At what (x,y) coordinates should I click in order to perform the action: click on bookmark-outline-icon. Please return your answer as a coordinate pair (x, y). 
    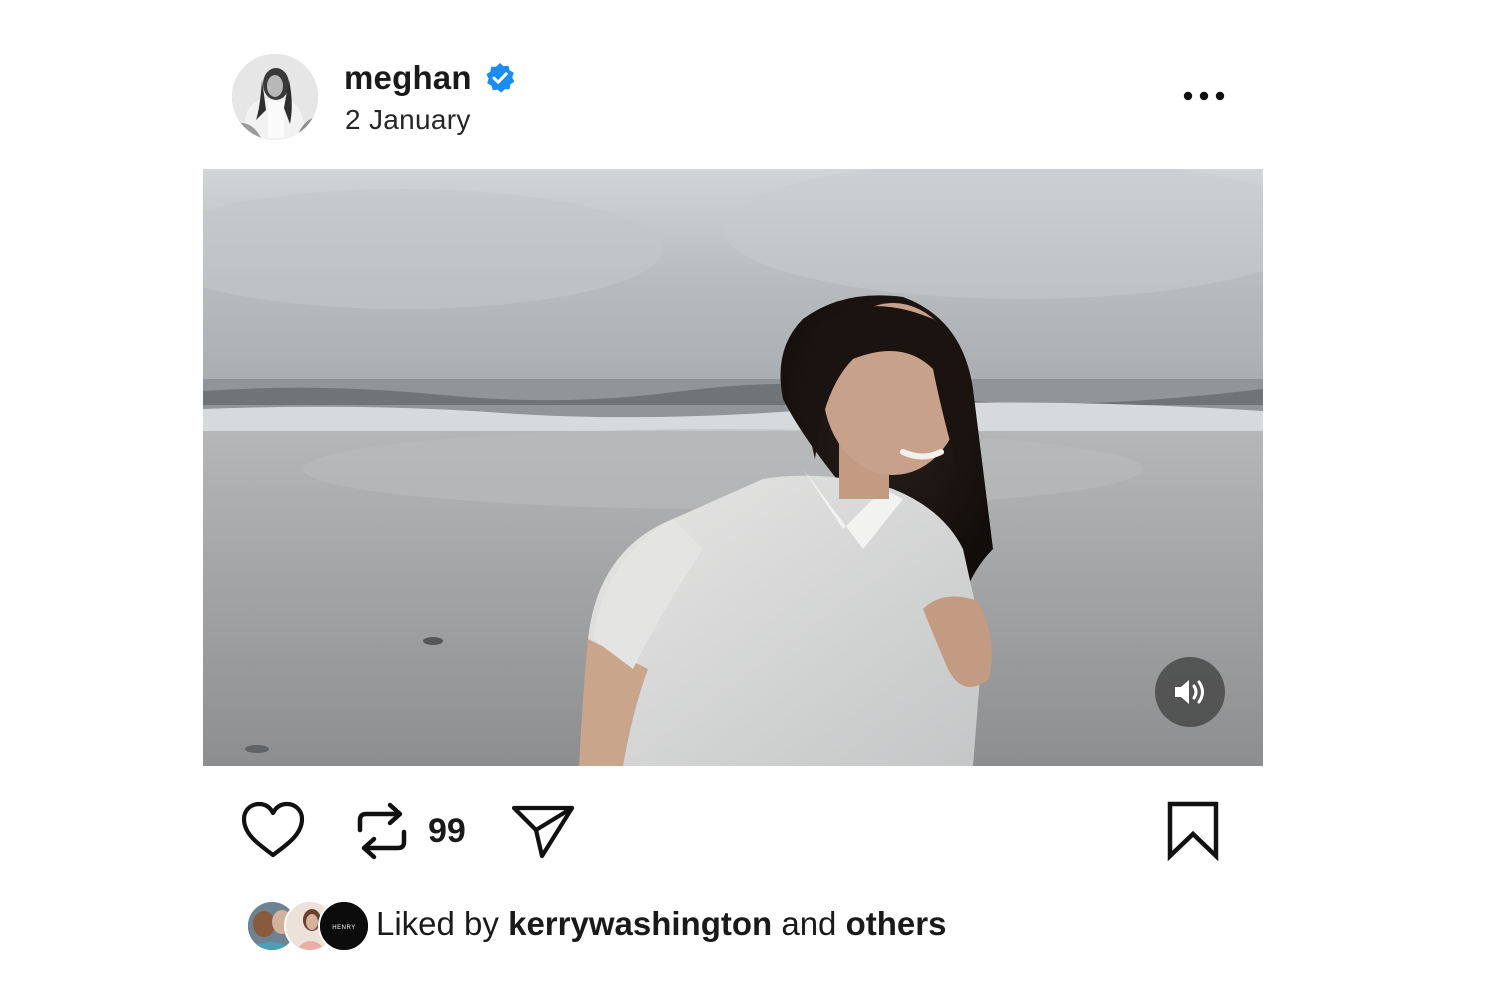
    Looking at the image, I should click on (1193, 831).